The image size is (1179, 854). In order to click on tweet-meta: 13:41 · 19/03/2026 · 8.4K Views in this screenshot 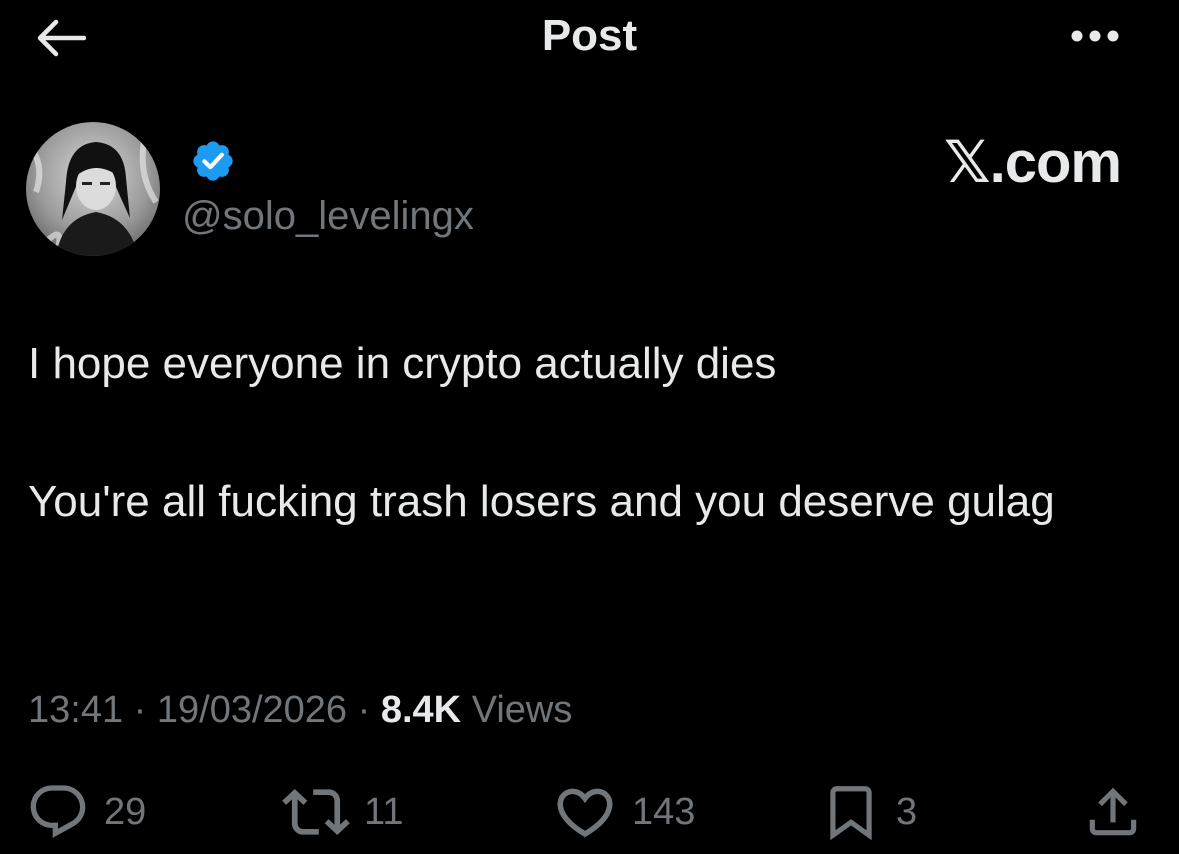, I will do `click(300, 710)`.